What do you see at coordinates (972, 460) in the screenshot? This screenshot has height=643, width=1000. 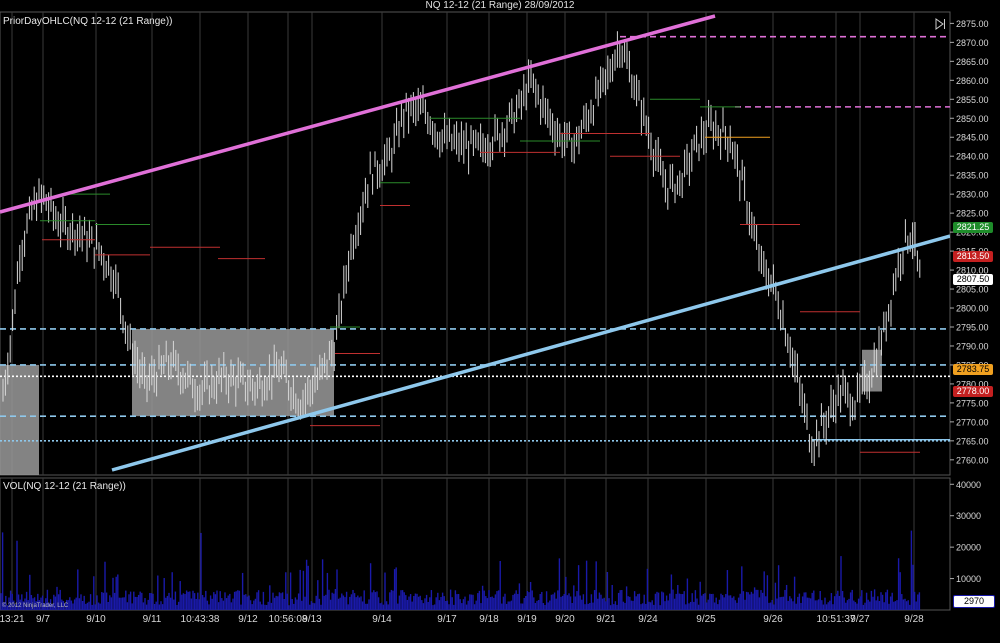 I see `y-tick-label: 2760.00` at bounding box center [972, 460].